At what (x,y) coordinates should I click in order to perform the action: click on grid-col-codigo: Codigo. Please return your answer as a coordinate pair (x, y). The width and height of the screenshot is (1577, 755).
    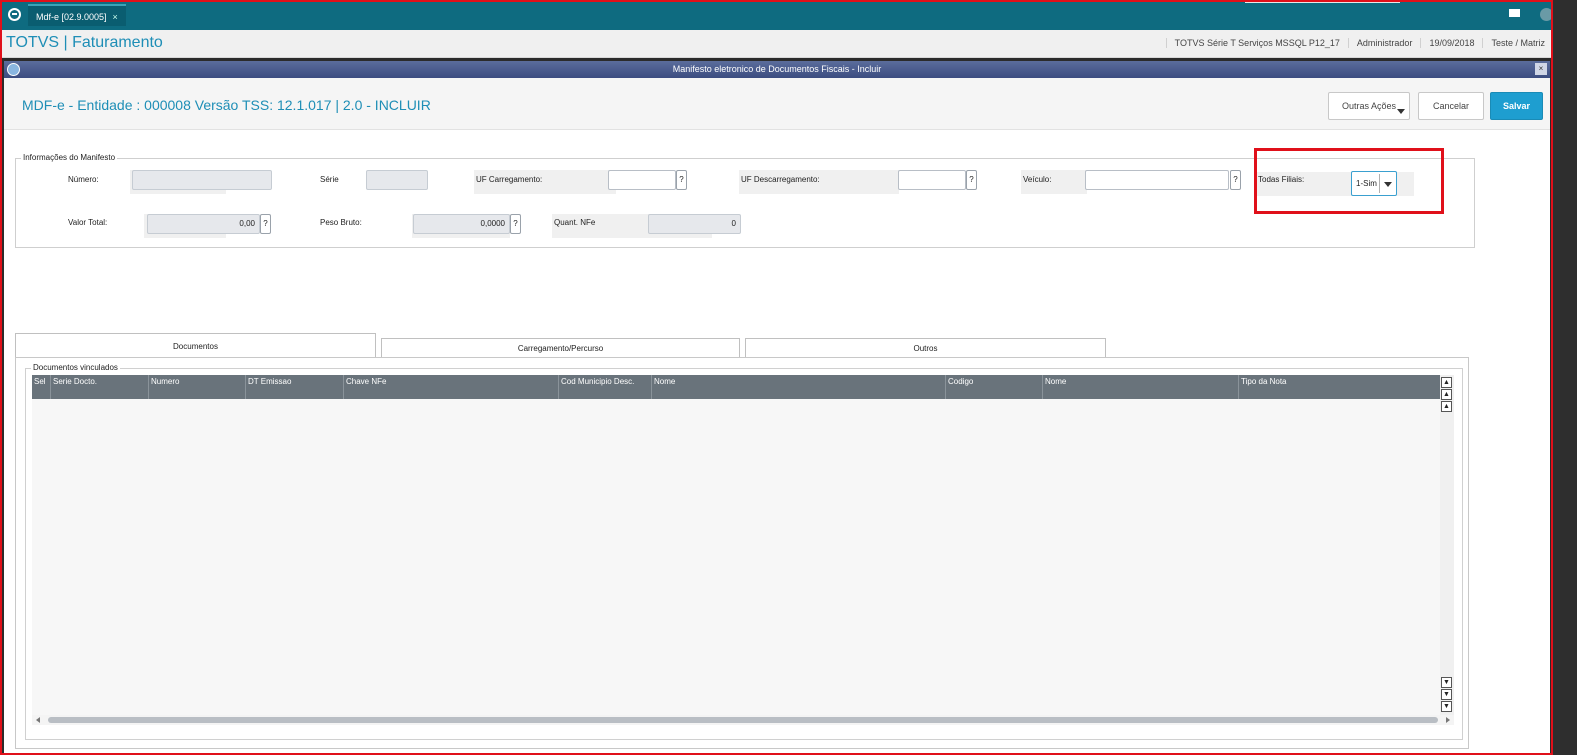
    Looking at the image, I should click on (994, 387).